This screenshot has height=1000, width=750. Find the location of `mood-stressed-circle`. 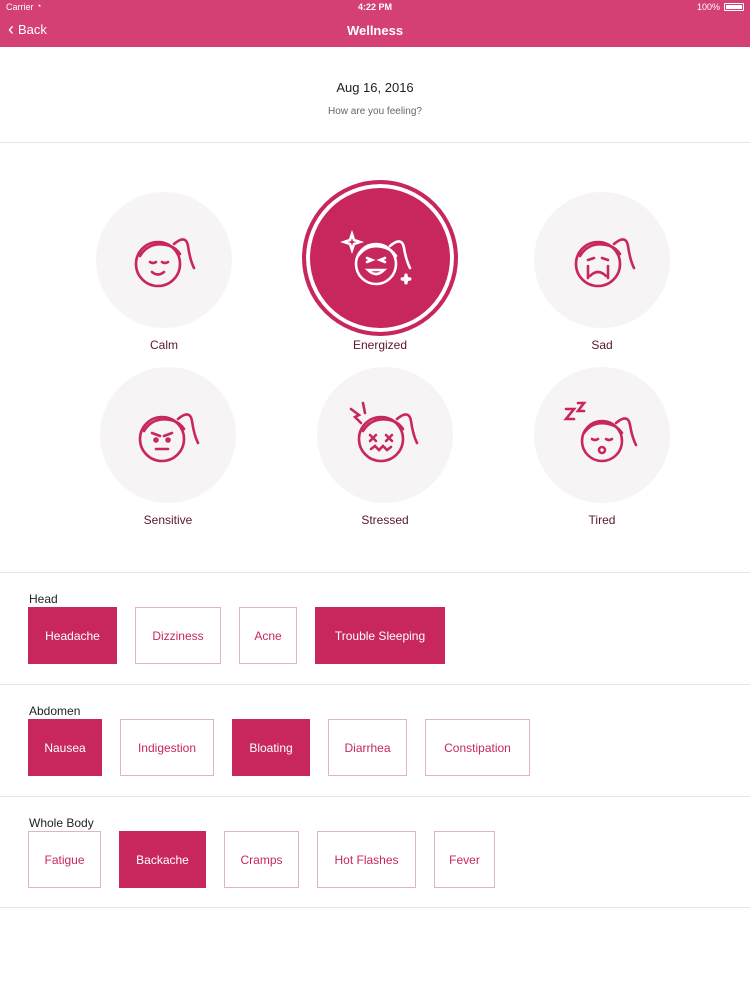

mood-stressed-circle is located at coordinates (385, 435).